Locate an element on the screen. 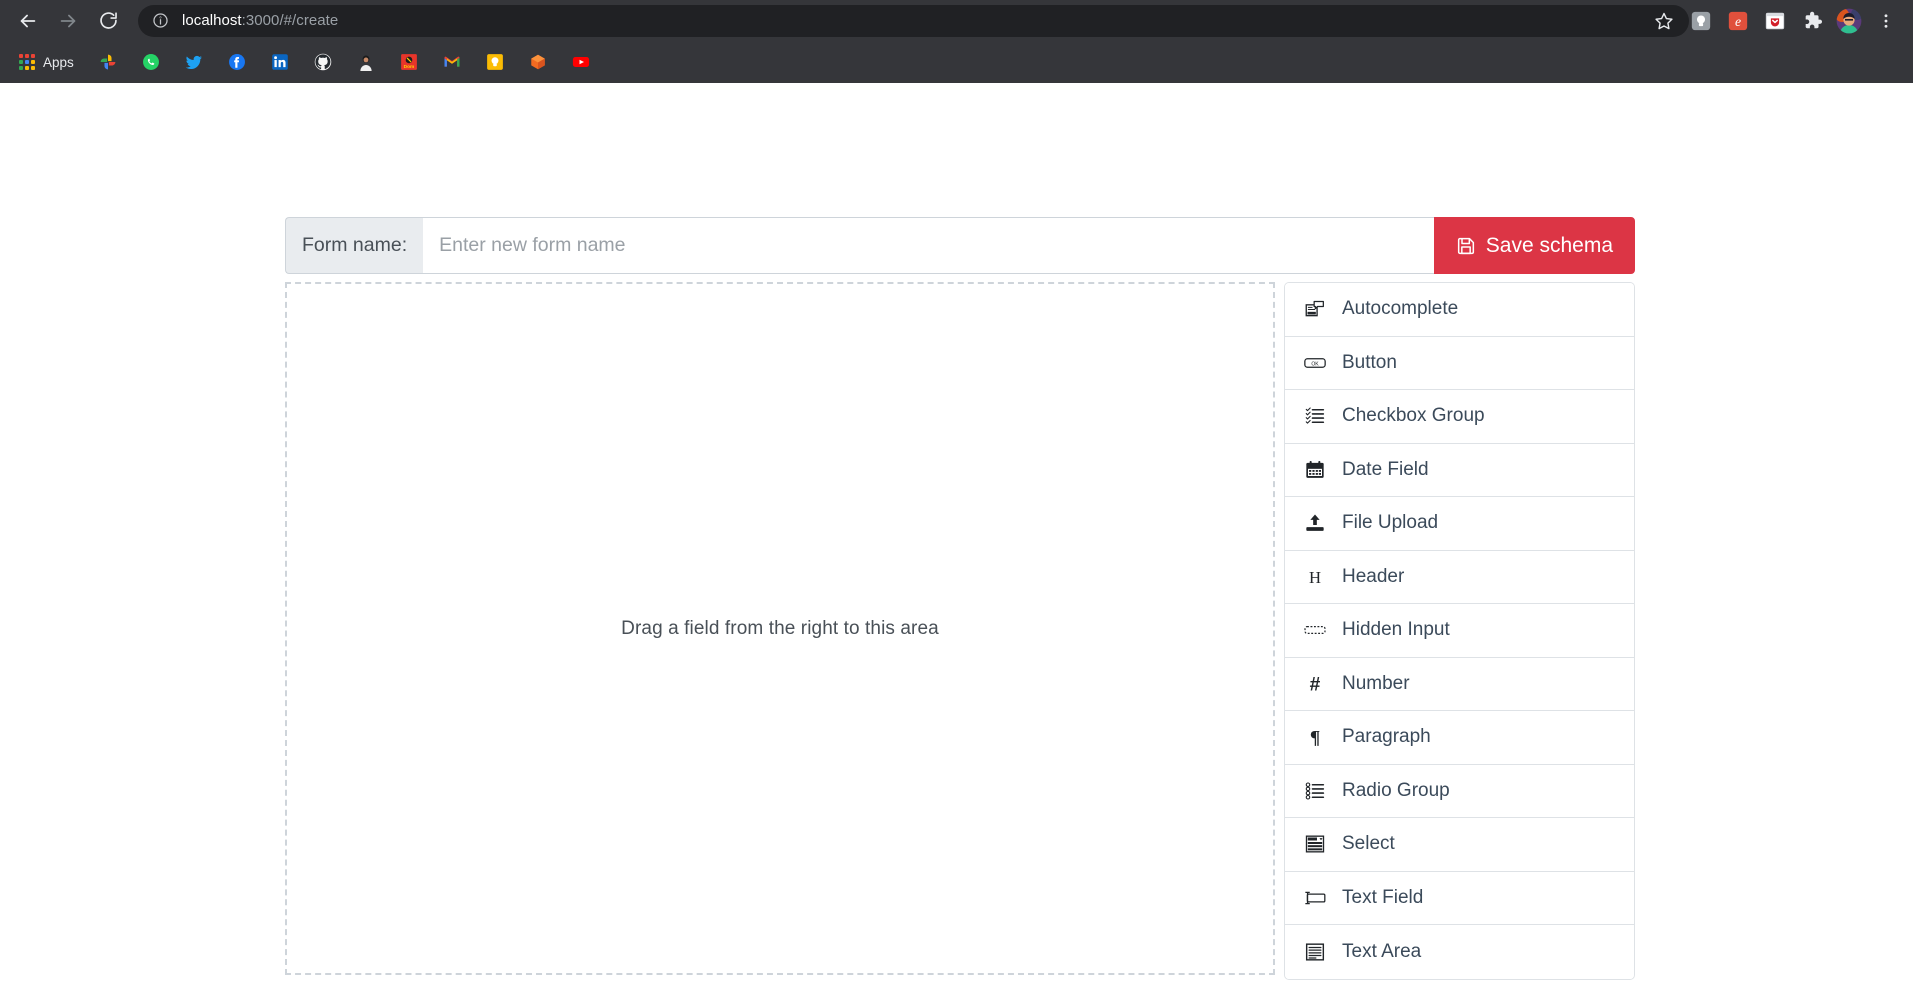  form-name-input is located at coordinates (928, 245).